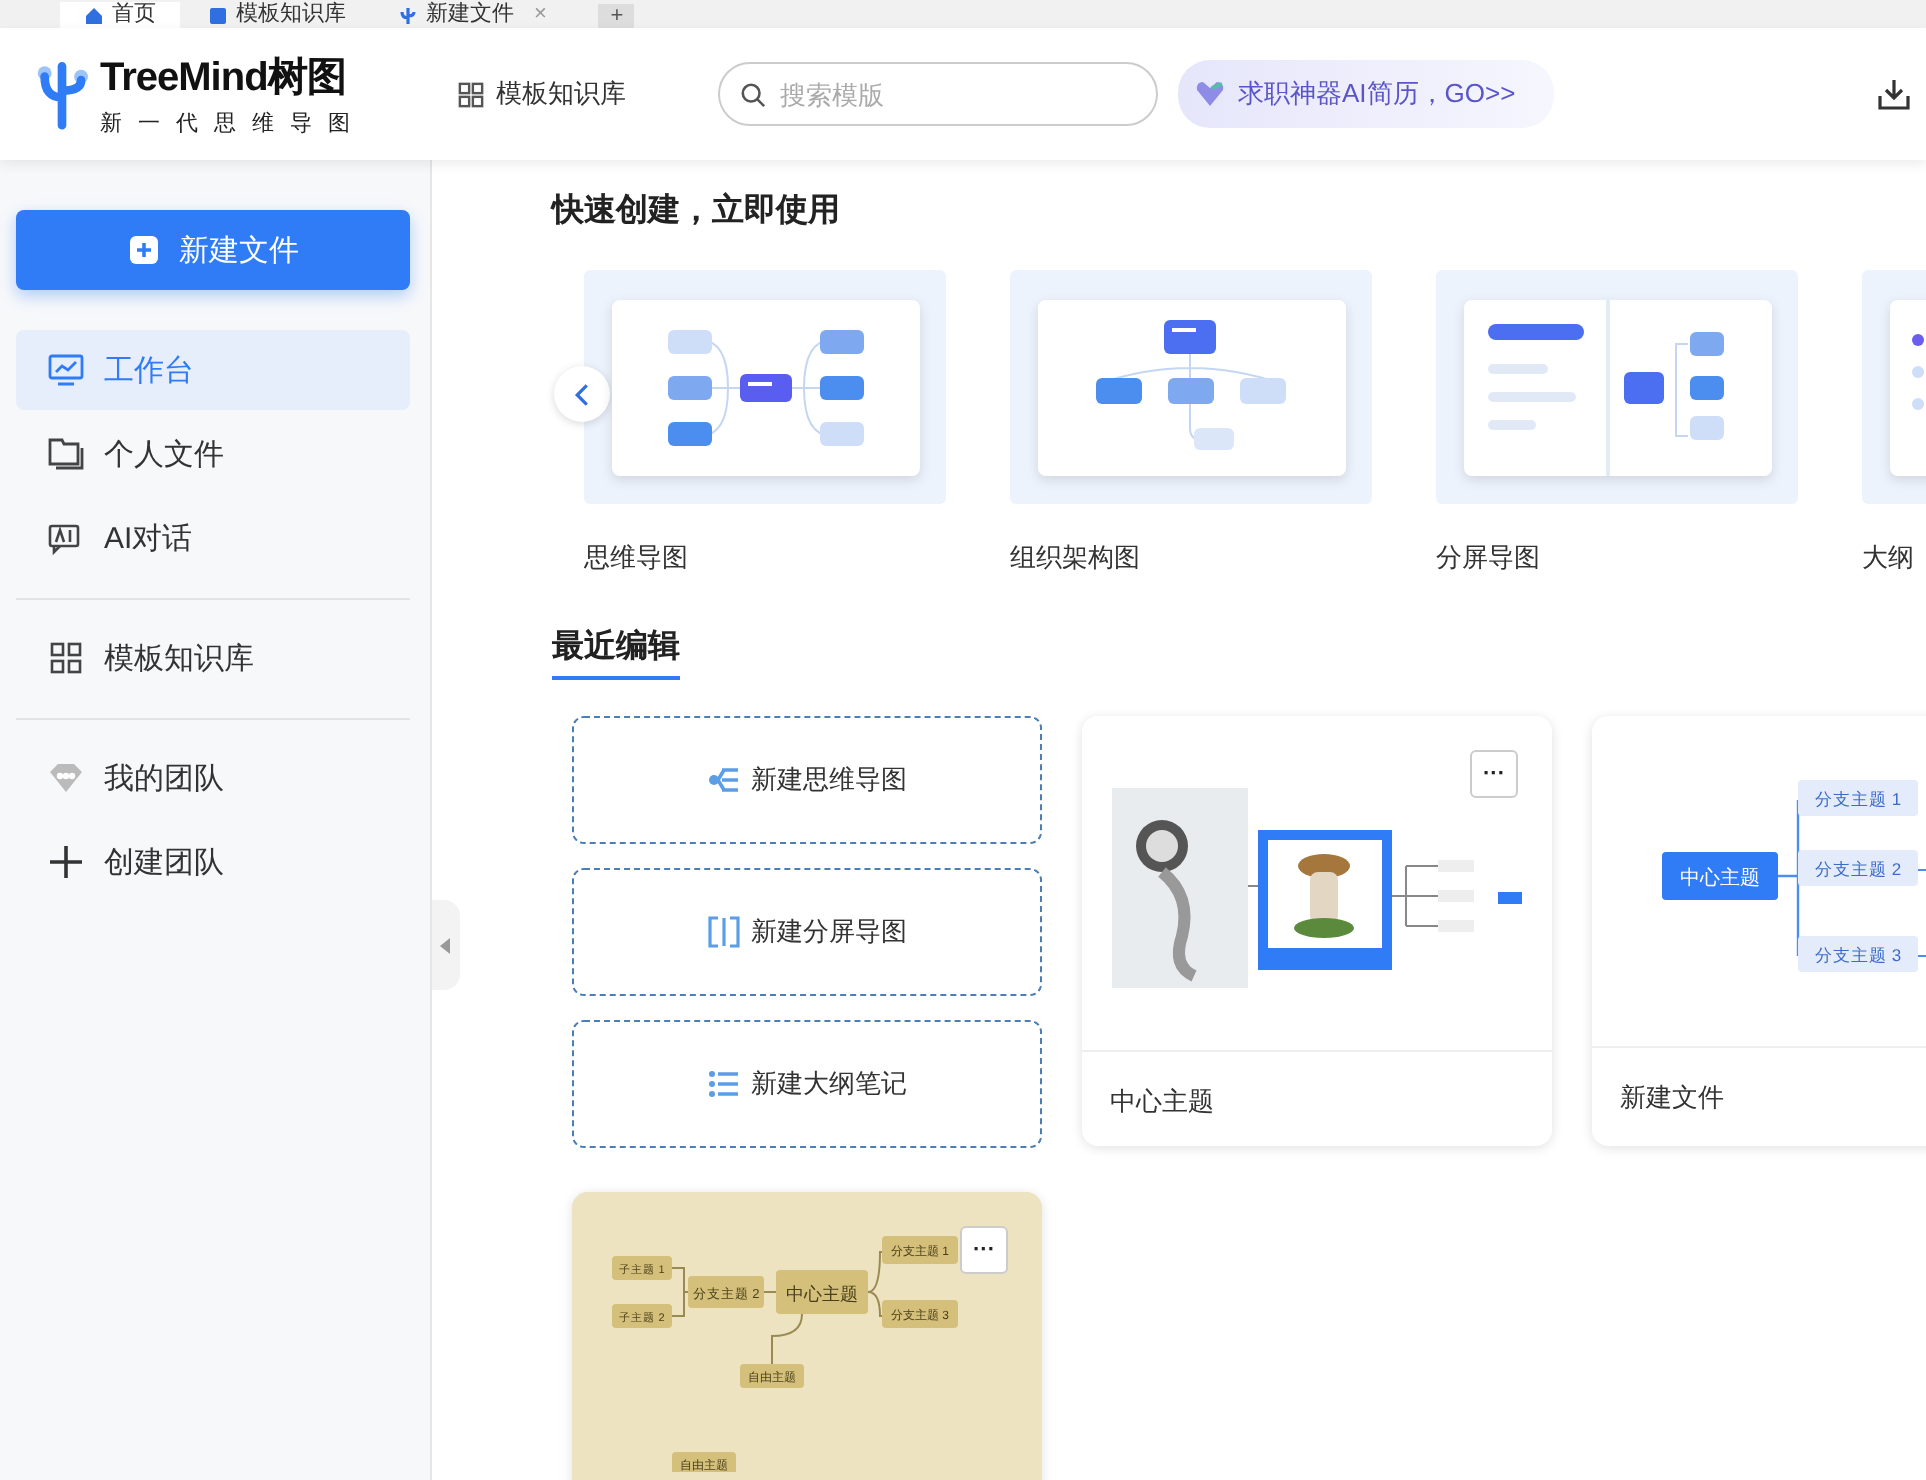 Image resolution: width=1926 pixels, height=1480 pixels. I want to click on section-tab: 最近编辑, so click(616, 653).